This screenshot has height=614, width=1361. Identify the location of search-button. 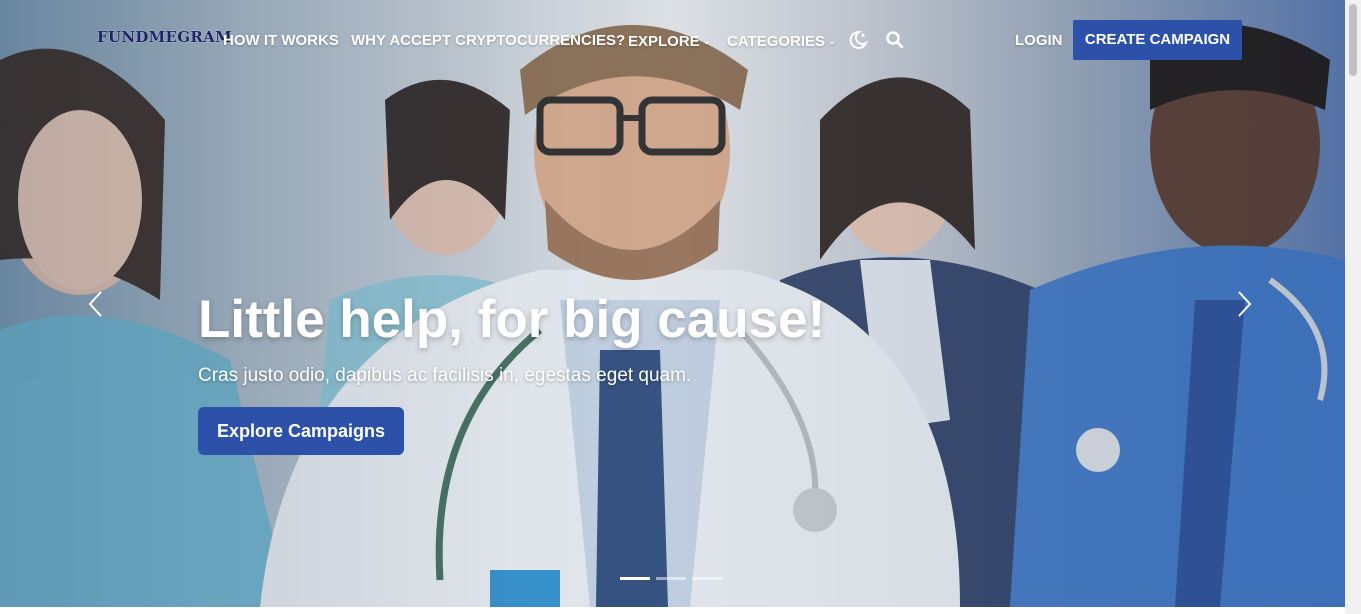
(895, 40).